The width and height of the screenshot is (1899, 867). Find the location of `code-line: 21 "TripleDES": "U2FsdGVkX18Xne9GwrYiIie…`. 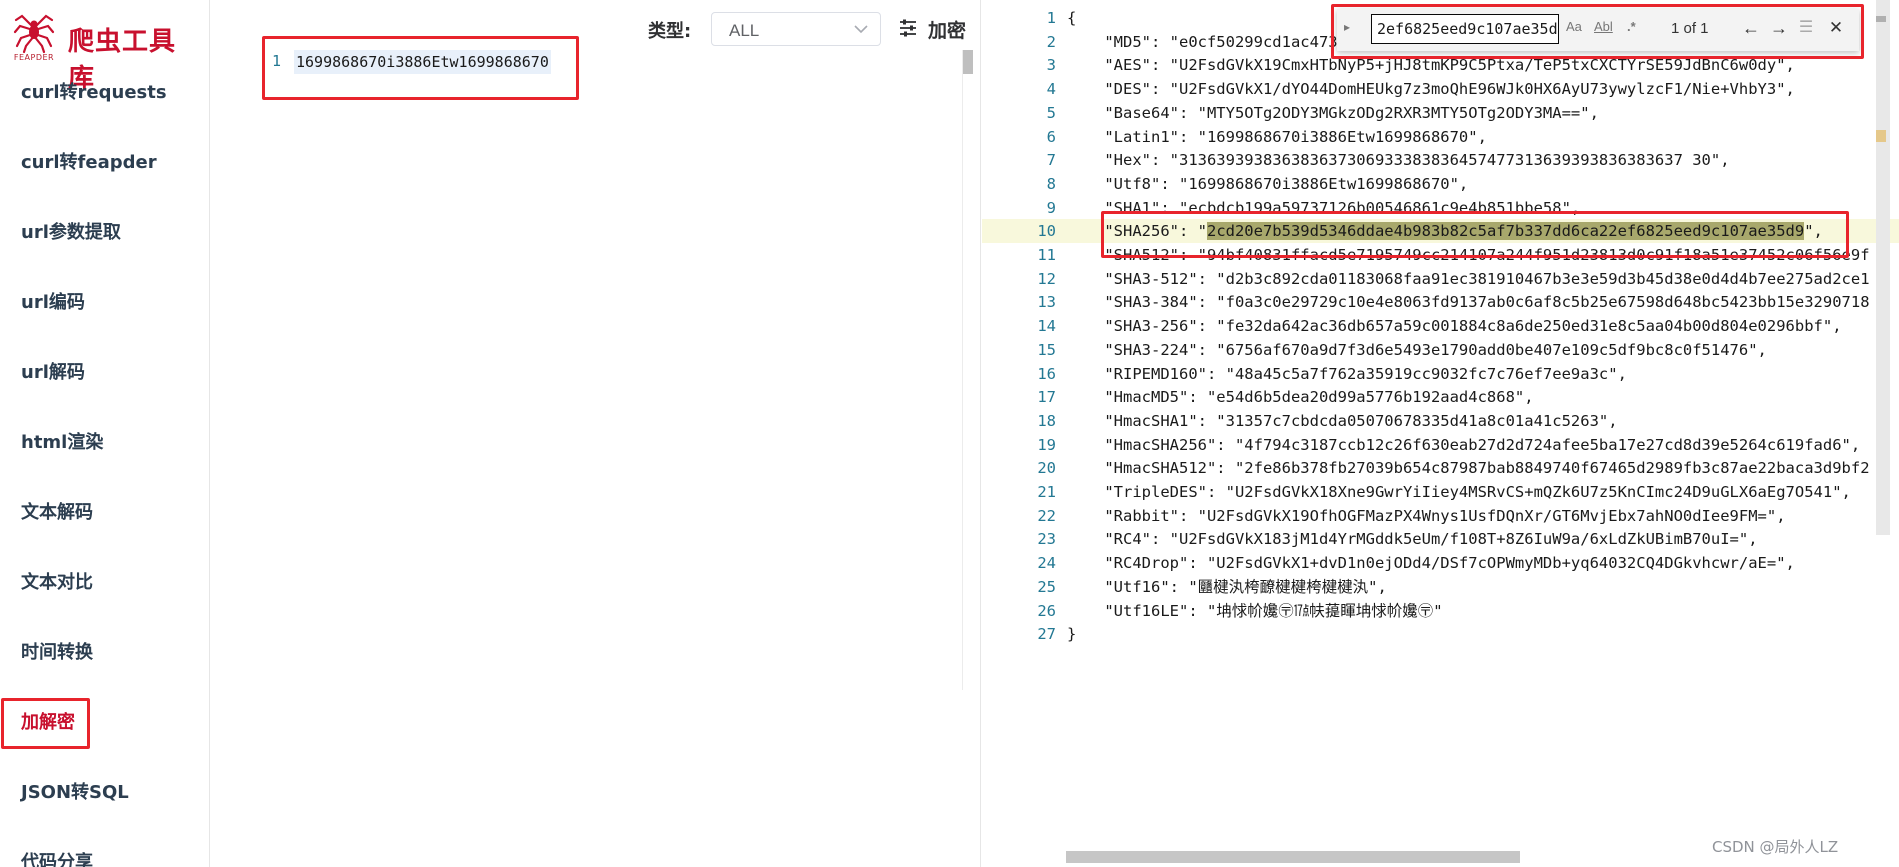

code-line: 21 "TripleDES": "U2FsdGVkX18Xne9GwrYiIie… is located at coordinates (1440, 492).